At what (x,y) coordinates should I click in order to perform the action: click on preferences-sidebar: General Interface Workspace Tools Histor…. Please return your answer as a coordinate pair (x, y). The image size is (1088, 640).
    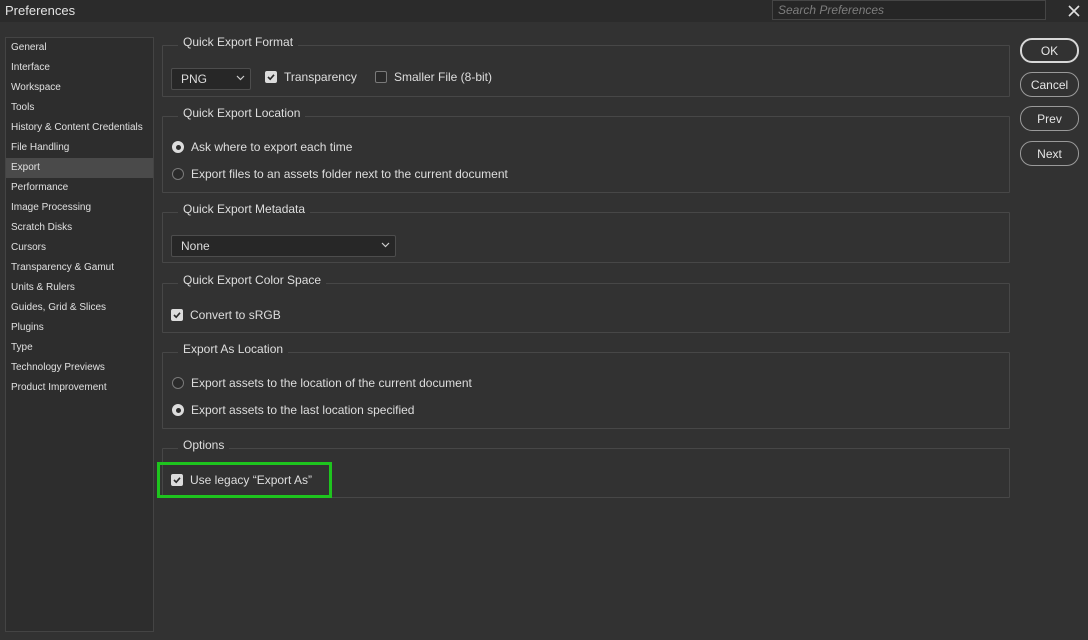
    Looking at the image, I should click on (79, 334).